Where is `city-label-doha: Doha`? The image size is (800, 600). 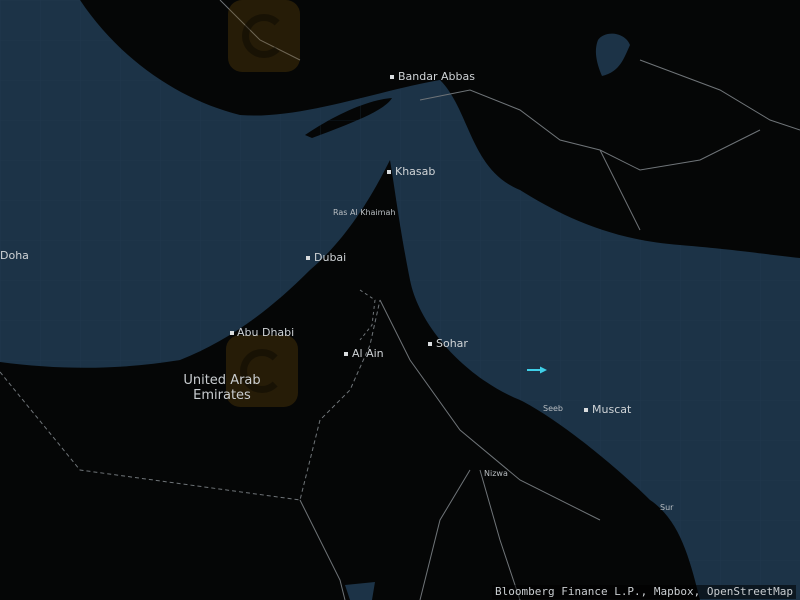 city-label-doha: Doha is located at coordinates (14, 255).